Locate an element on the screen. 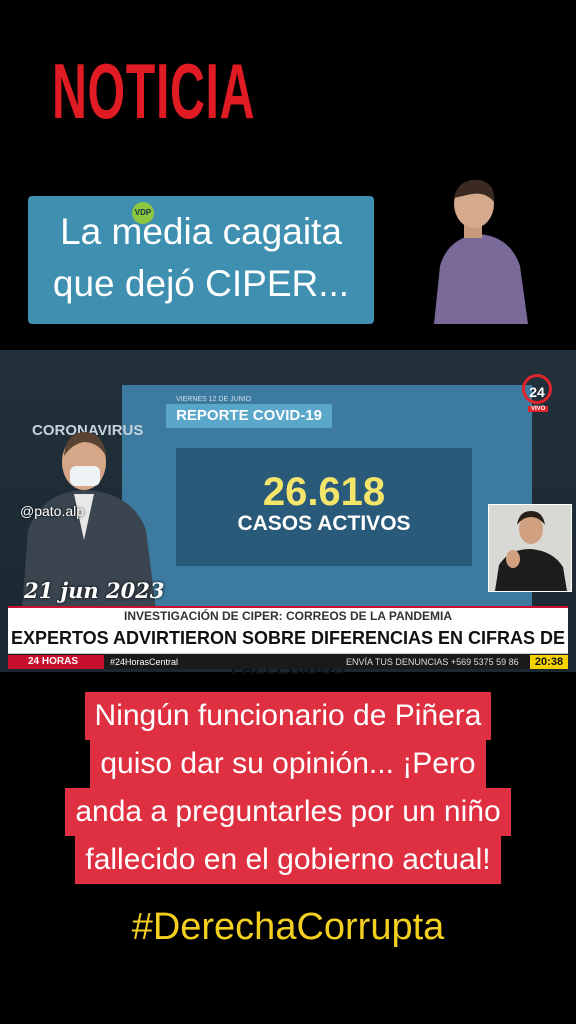 The image size is (576, 1024). ticker-hashtag: #24HorasCentral is located at coordinates (144, 662).